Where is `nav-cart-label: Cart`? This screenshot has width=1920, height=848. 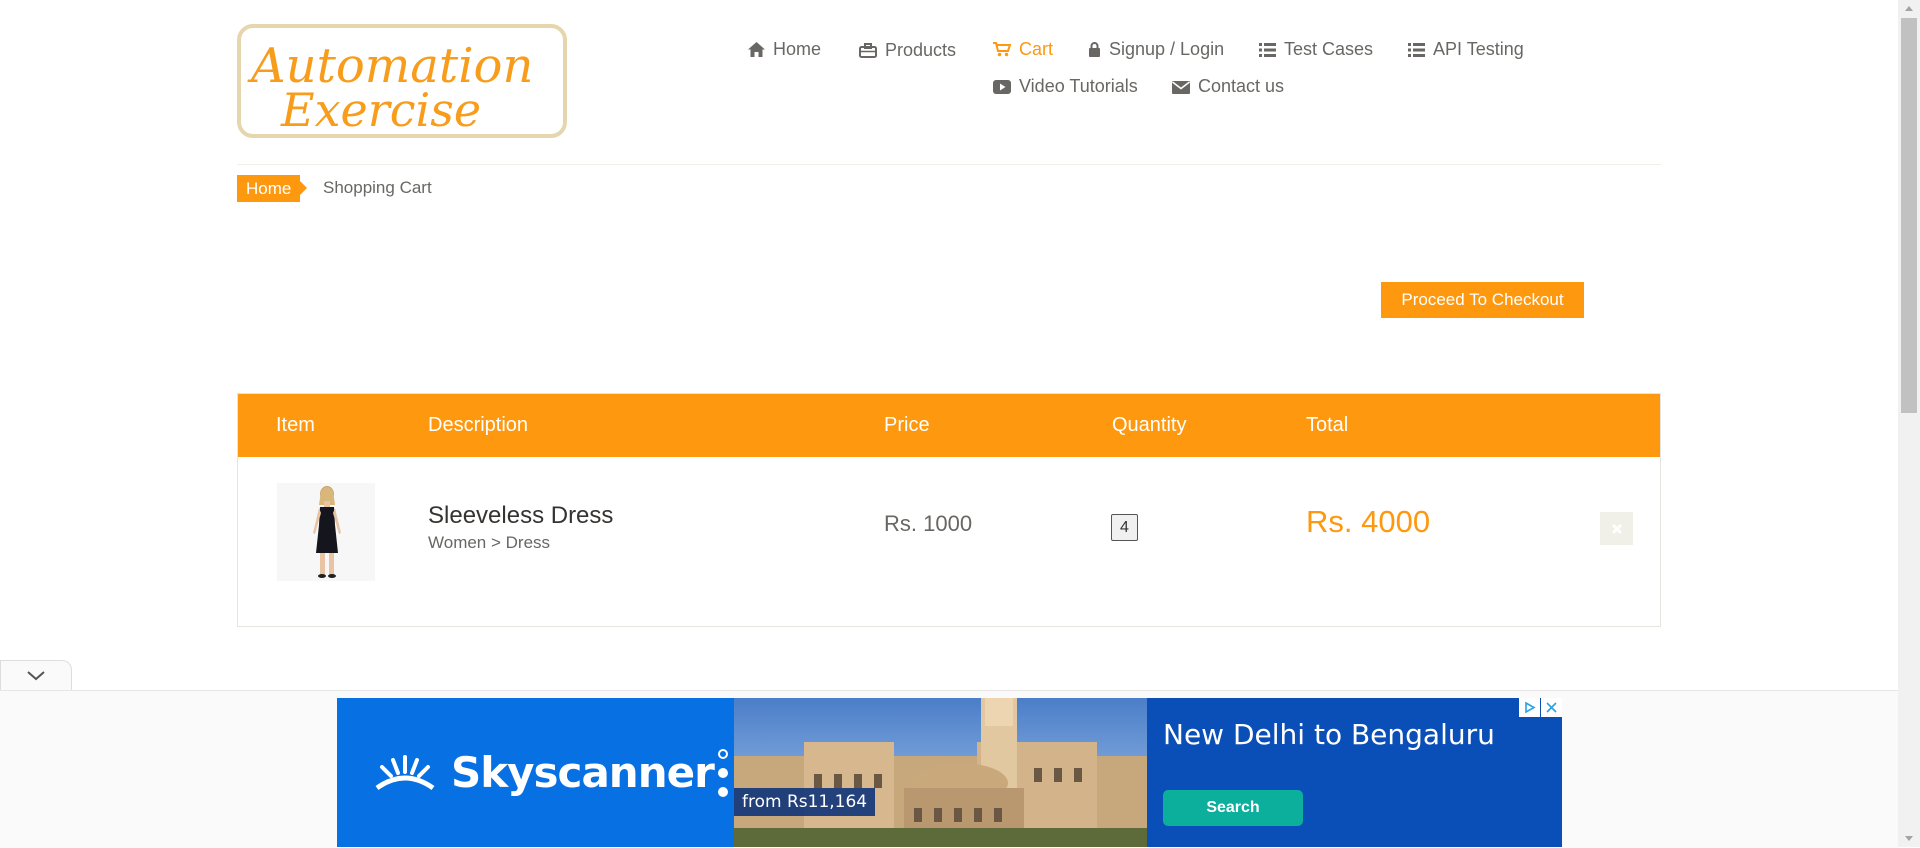 nav-cart-label: Cart is located at coordinates (1036, 49).